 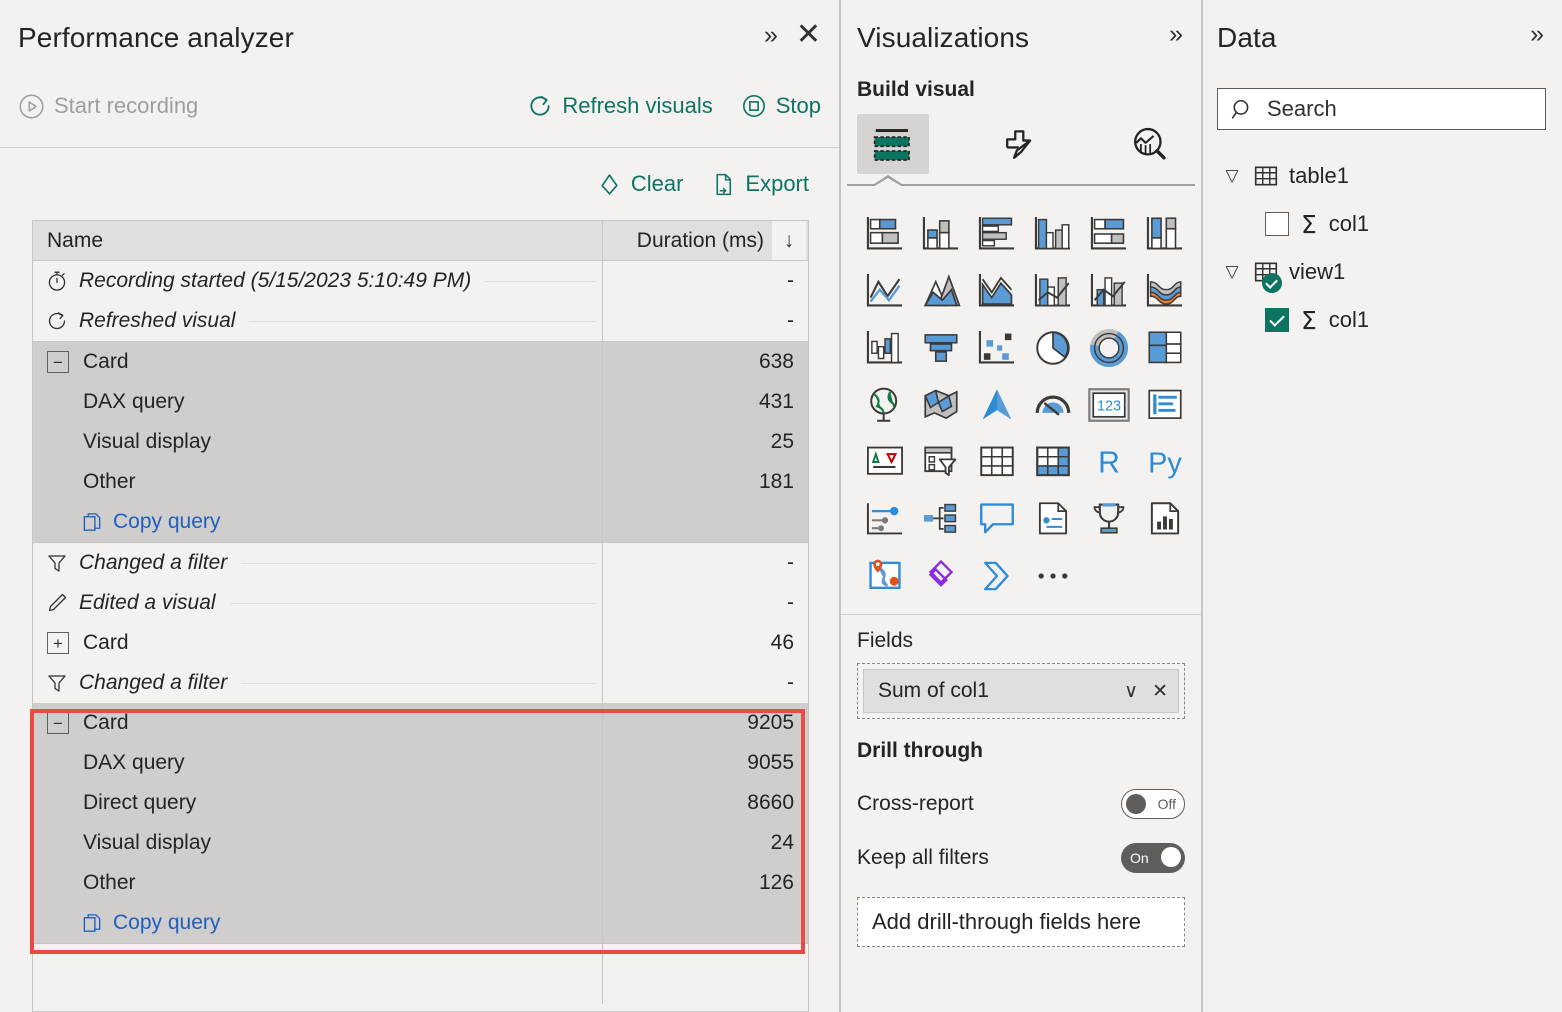 I want to click on visual-type-scatter-chart, so click(x=997, y=348).